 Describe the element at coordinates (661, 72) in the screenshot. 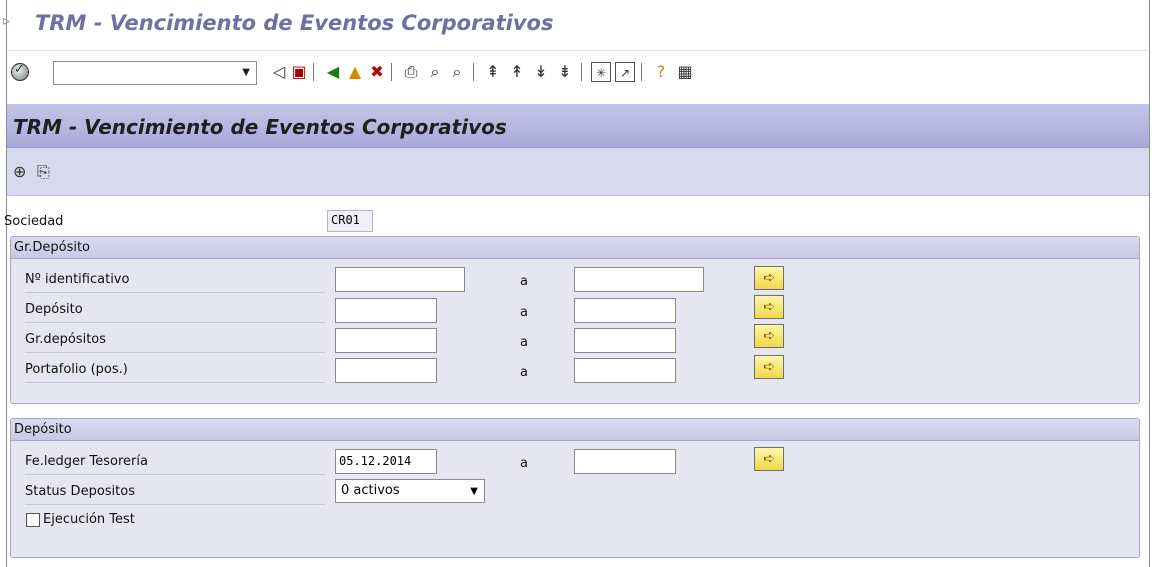

I see `help-icon: ?` at that location.